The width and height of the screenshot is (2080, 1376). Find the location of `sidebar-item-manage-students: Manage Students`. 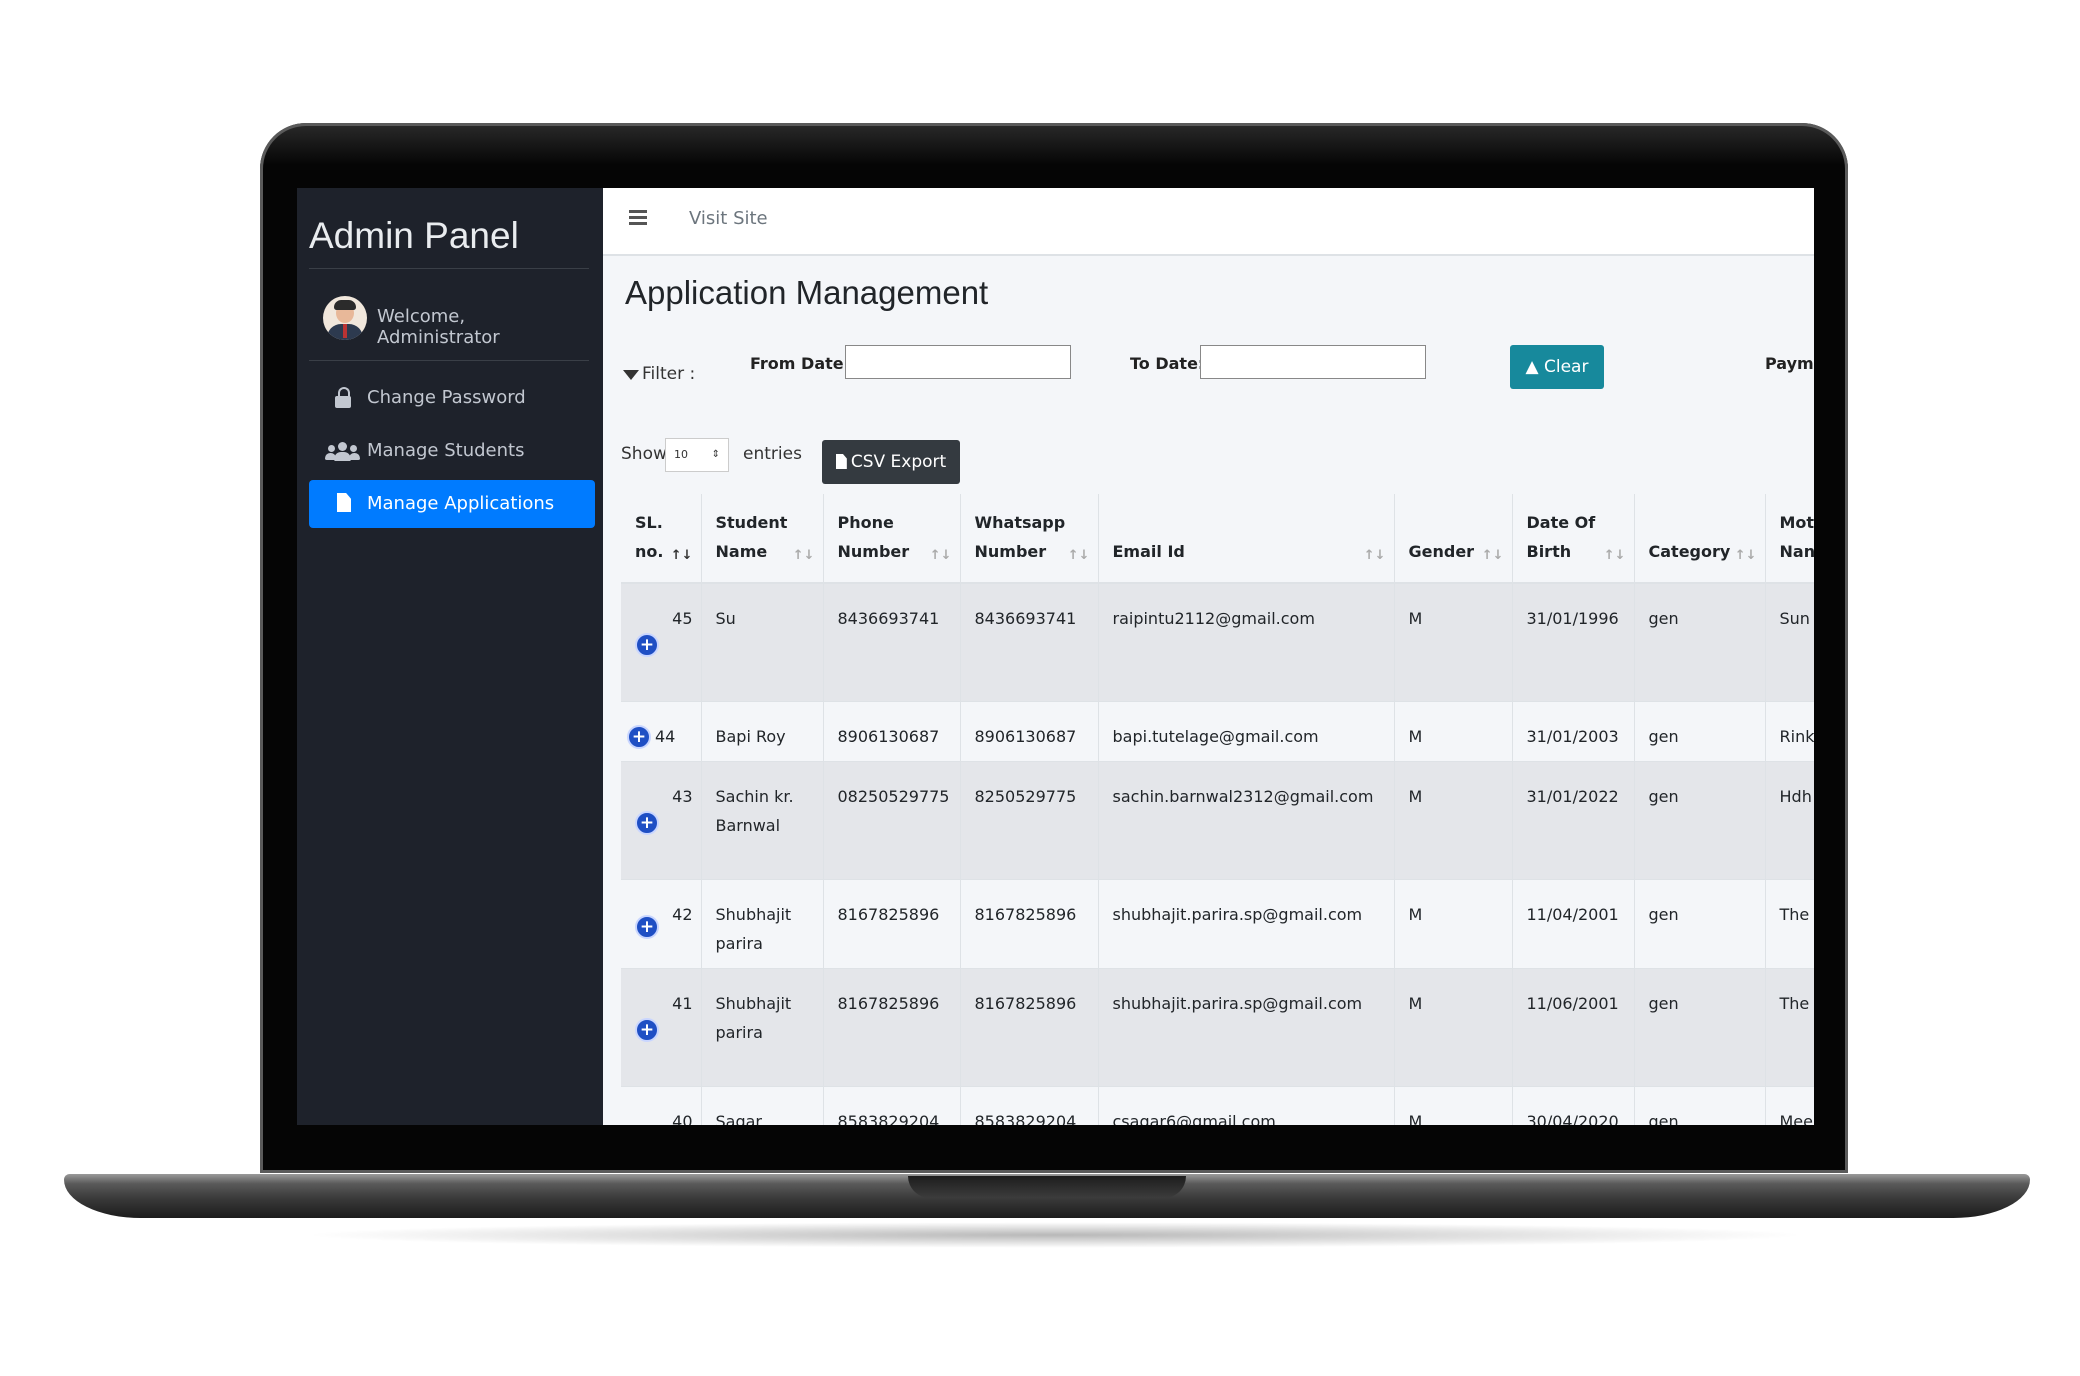

sidebar-item-manage-students: Manage Students is located at coordinates (452, 451).